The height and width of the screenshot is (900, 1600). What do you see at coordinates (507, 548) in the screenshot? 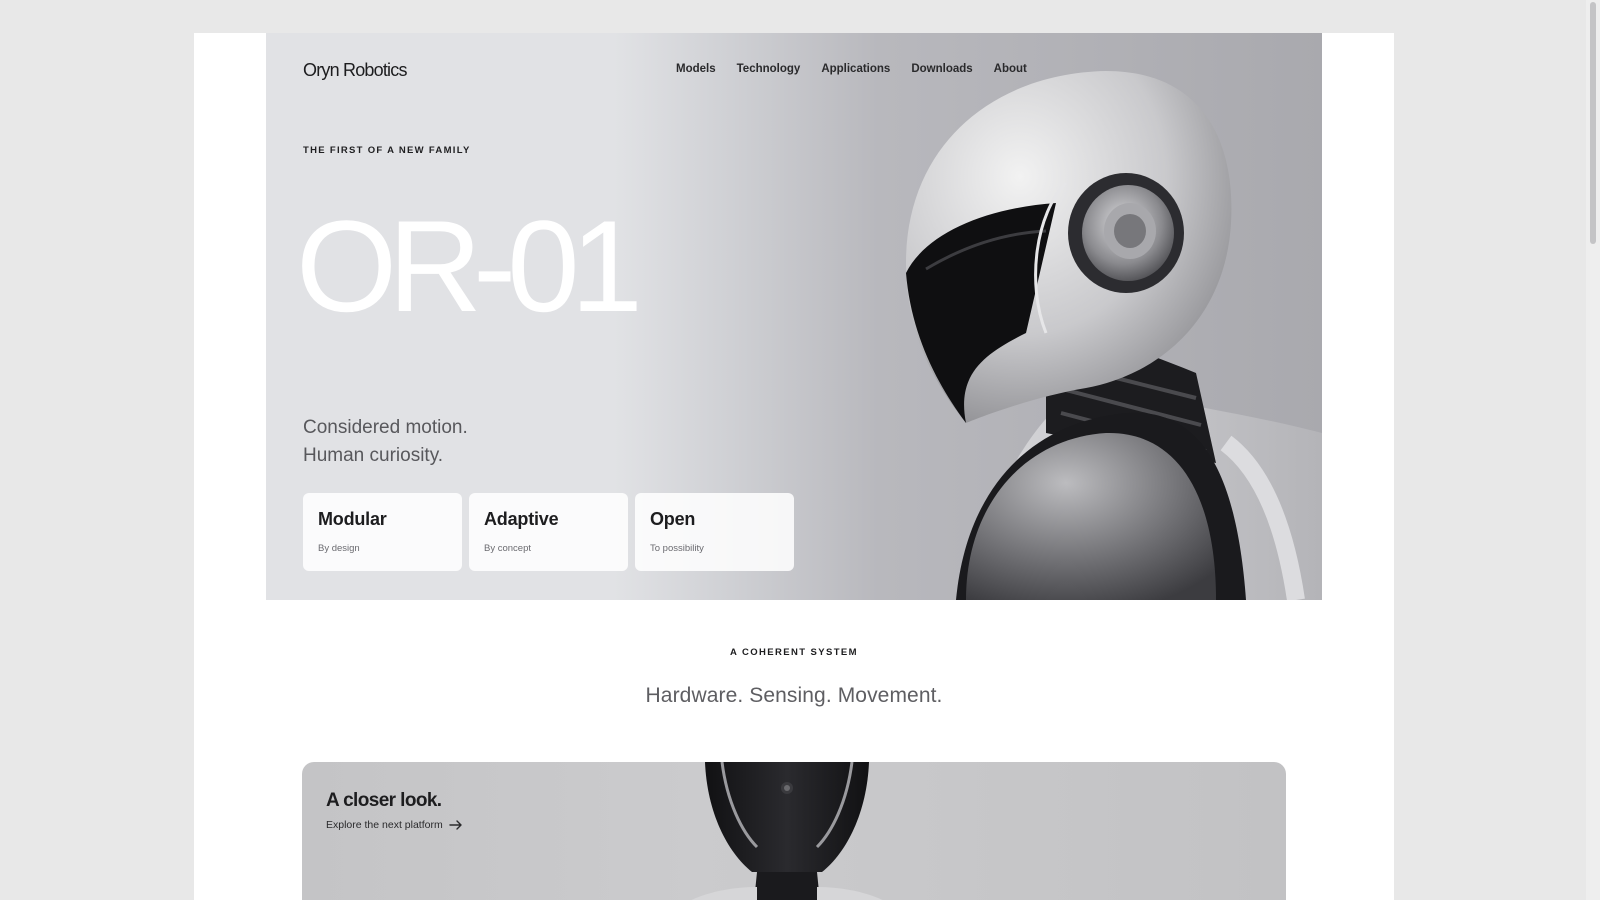
I see `feature-card-subtitle: By concept` at bounding box center [507, 548].